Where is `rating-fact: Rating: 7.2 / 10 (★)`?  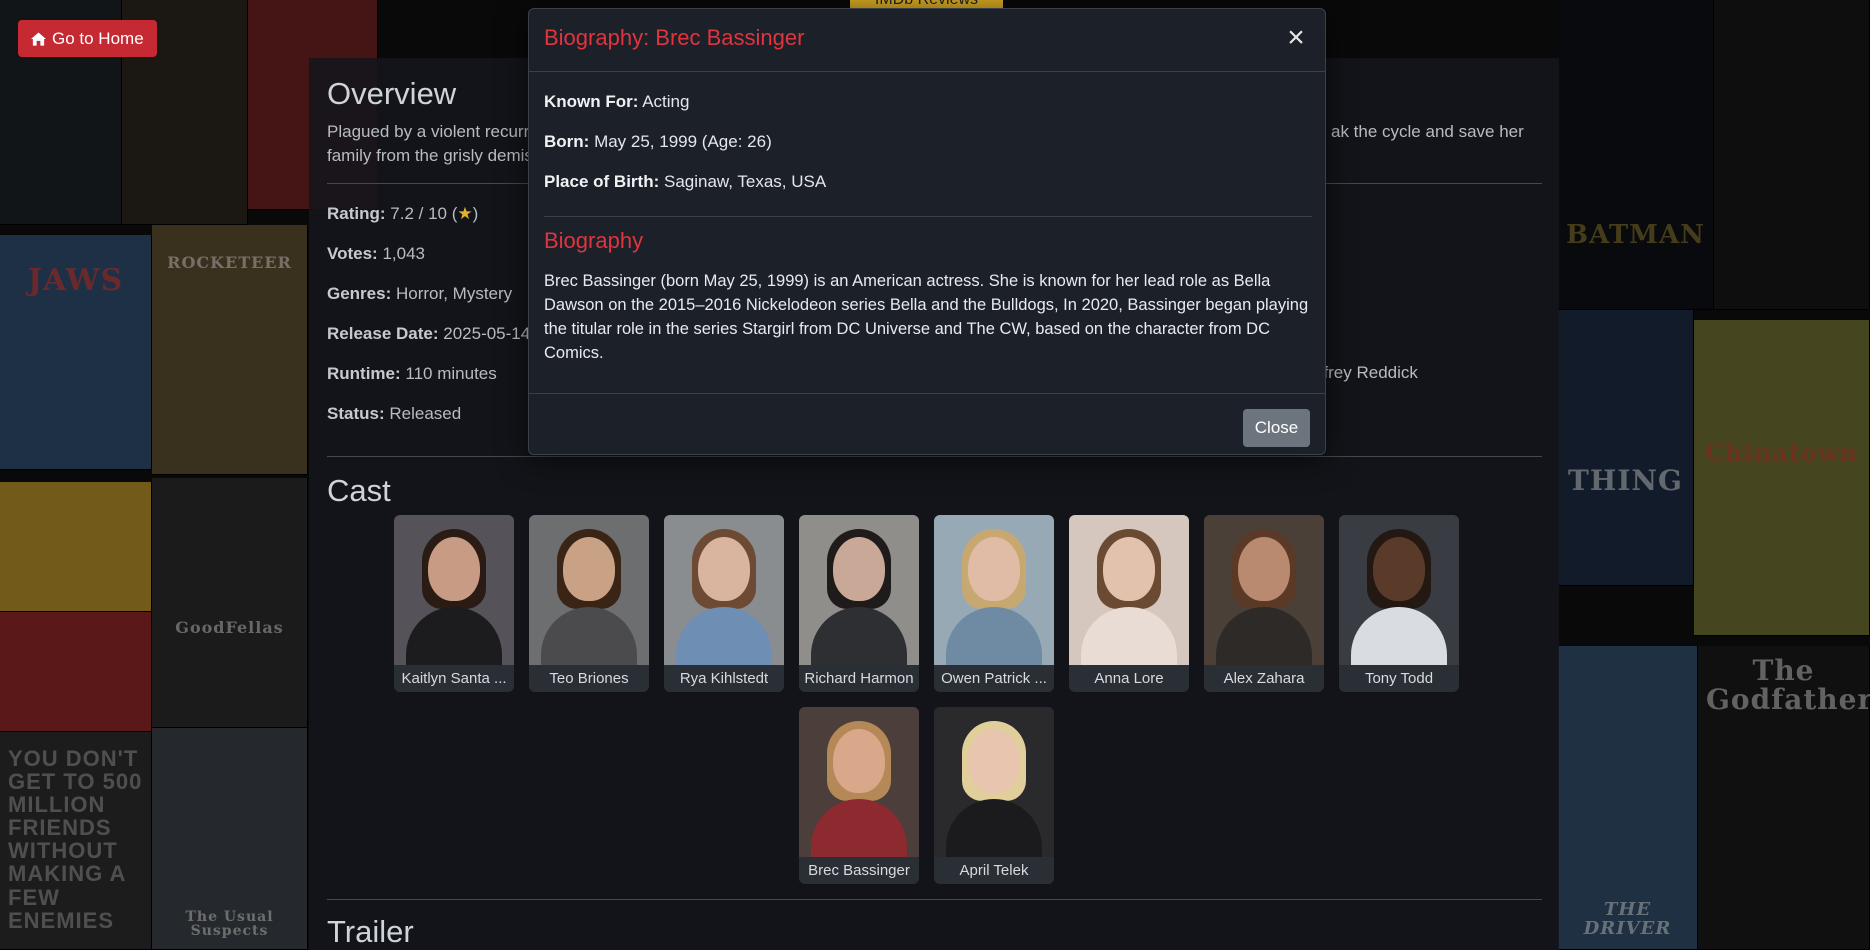 rating-fact: Rating: 7.2 / 10 (★) is located at coordinates (402, 214).